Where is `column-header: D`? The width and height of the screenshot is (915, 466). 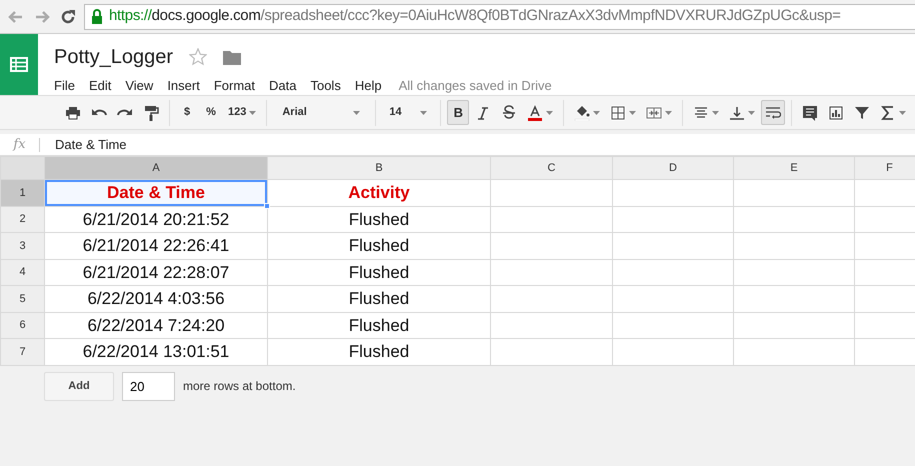
column-header: D is located at coordinates (673, 168).